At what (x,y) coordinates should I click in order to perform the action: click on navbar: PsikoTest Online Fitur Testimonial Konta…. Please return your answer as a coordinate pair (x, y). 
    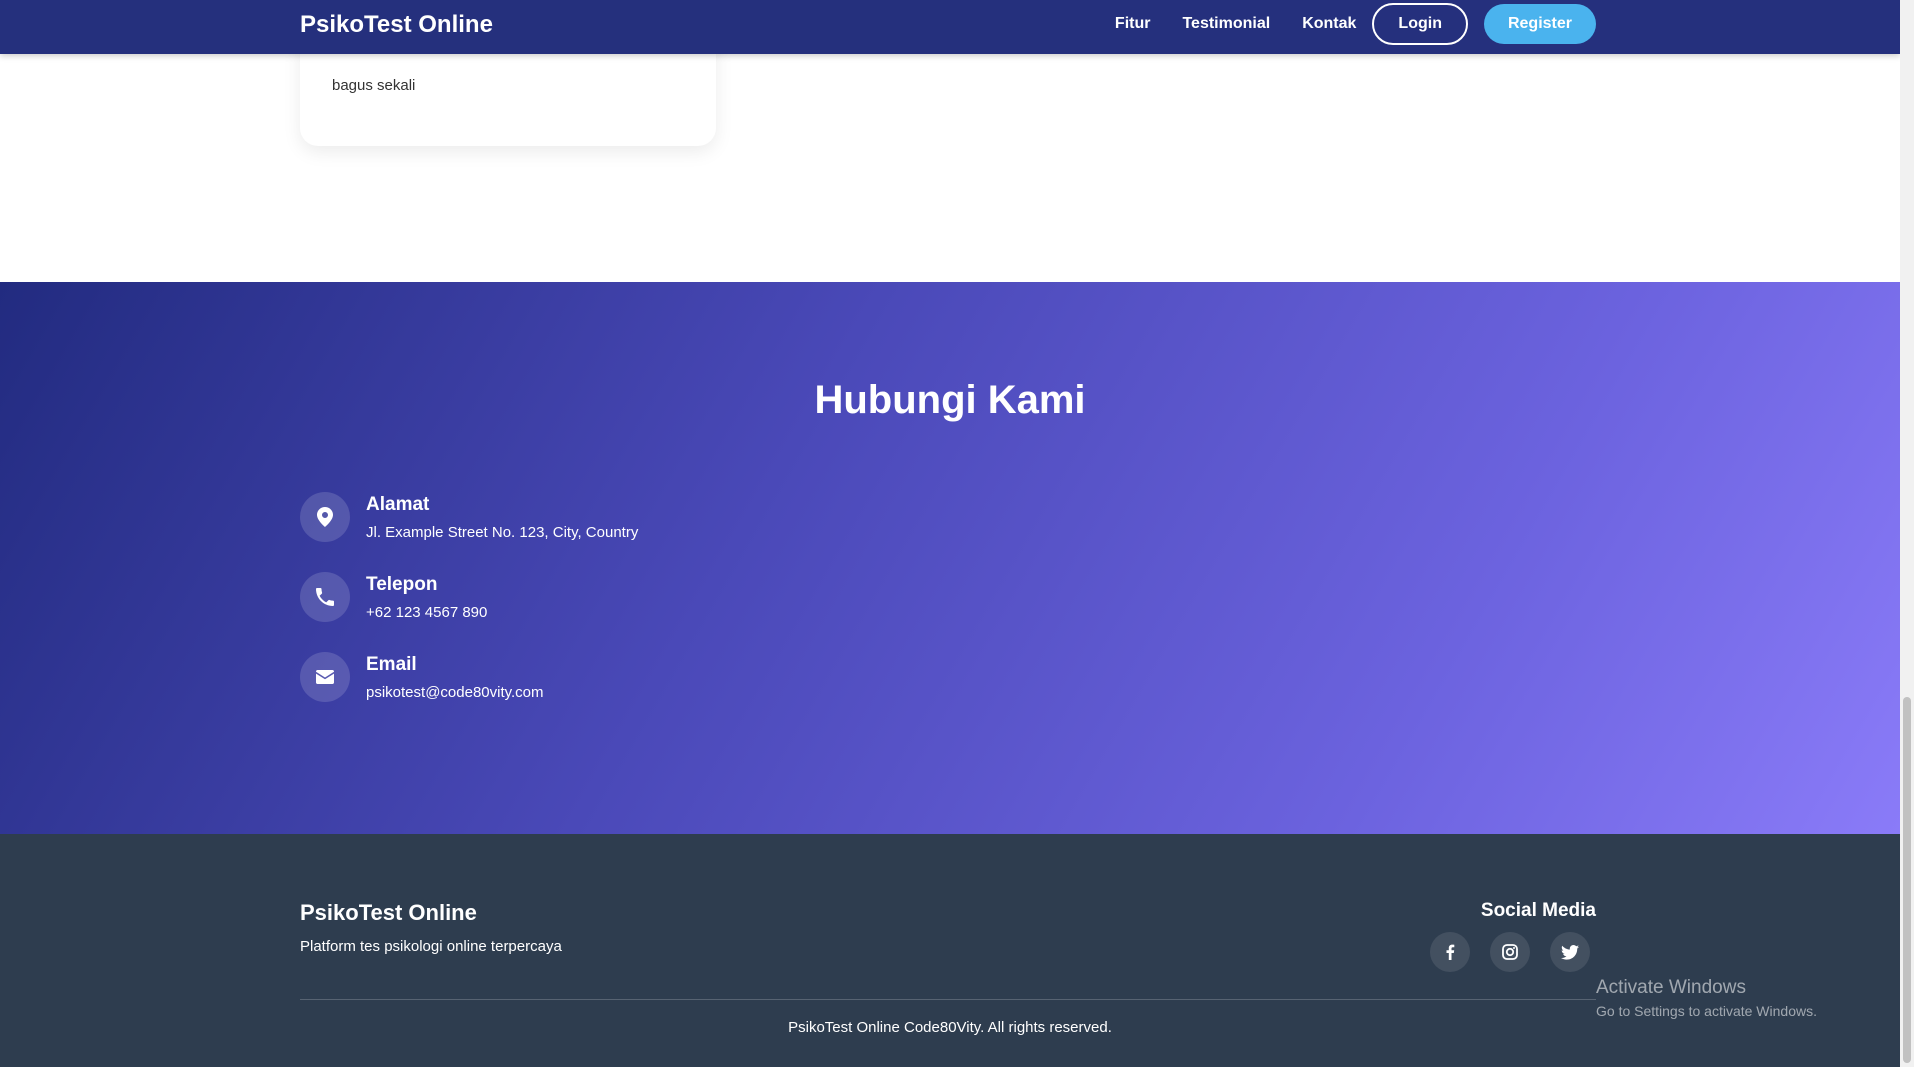
    Looking at the image, I should click on (950, 27).